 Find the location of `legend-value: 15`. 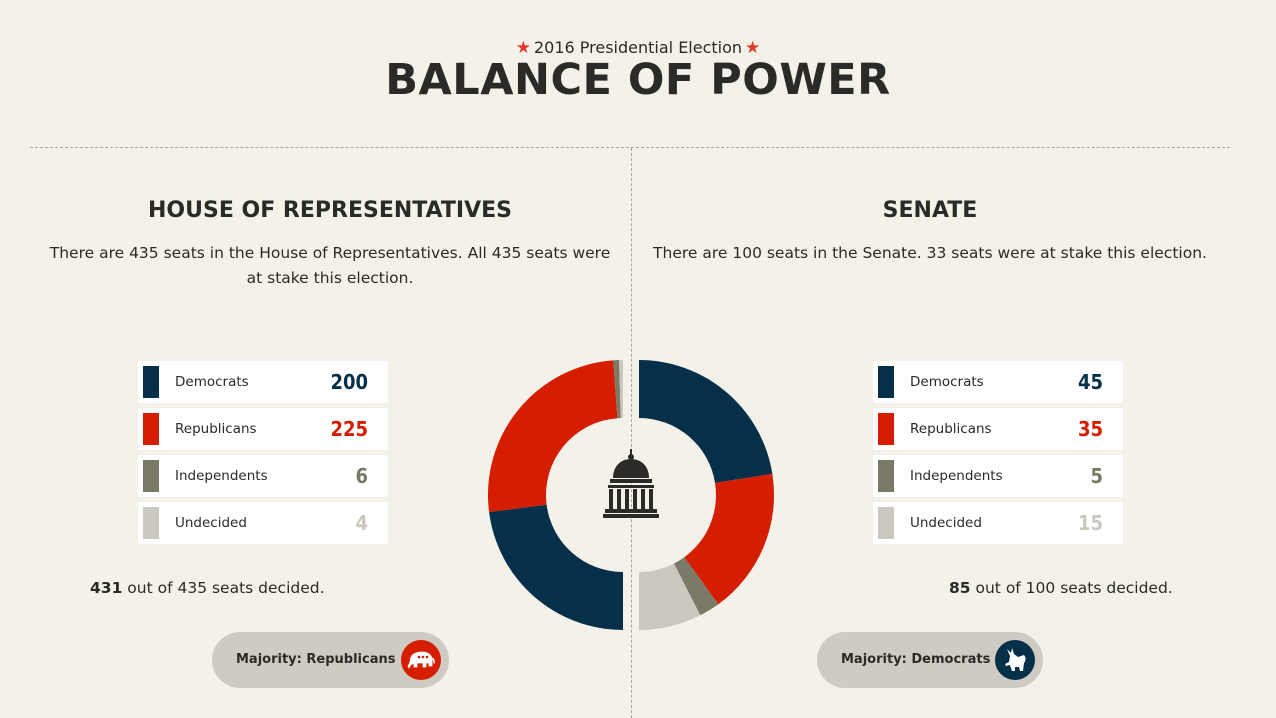

legend-value: 15 is located at coordinates (1090, 523).